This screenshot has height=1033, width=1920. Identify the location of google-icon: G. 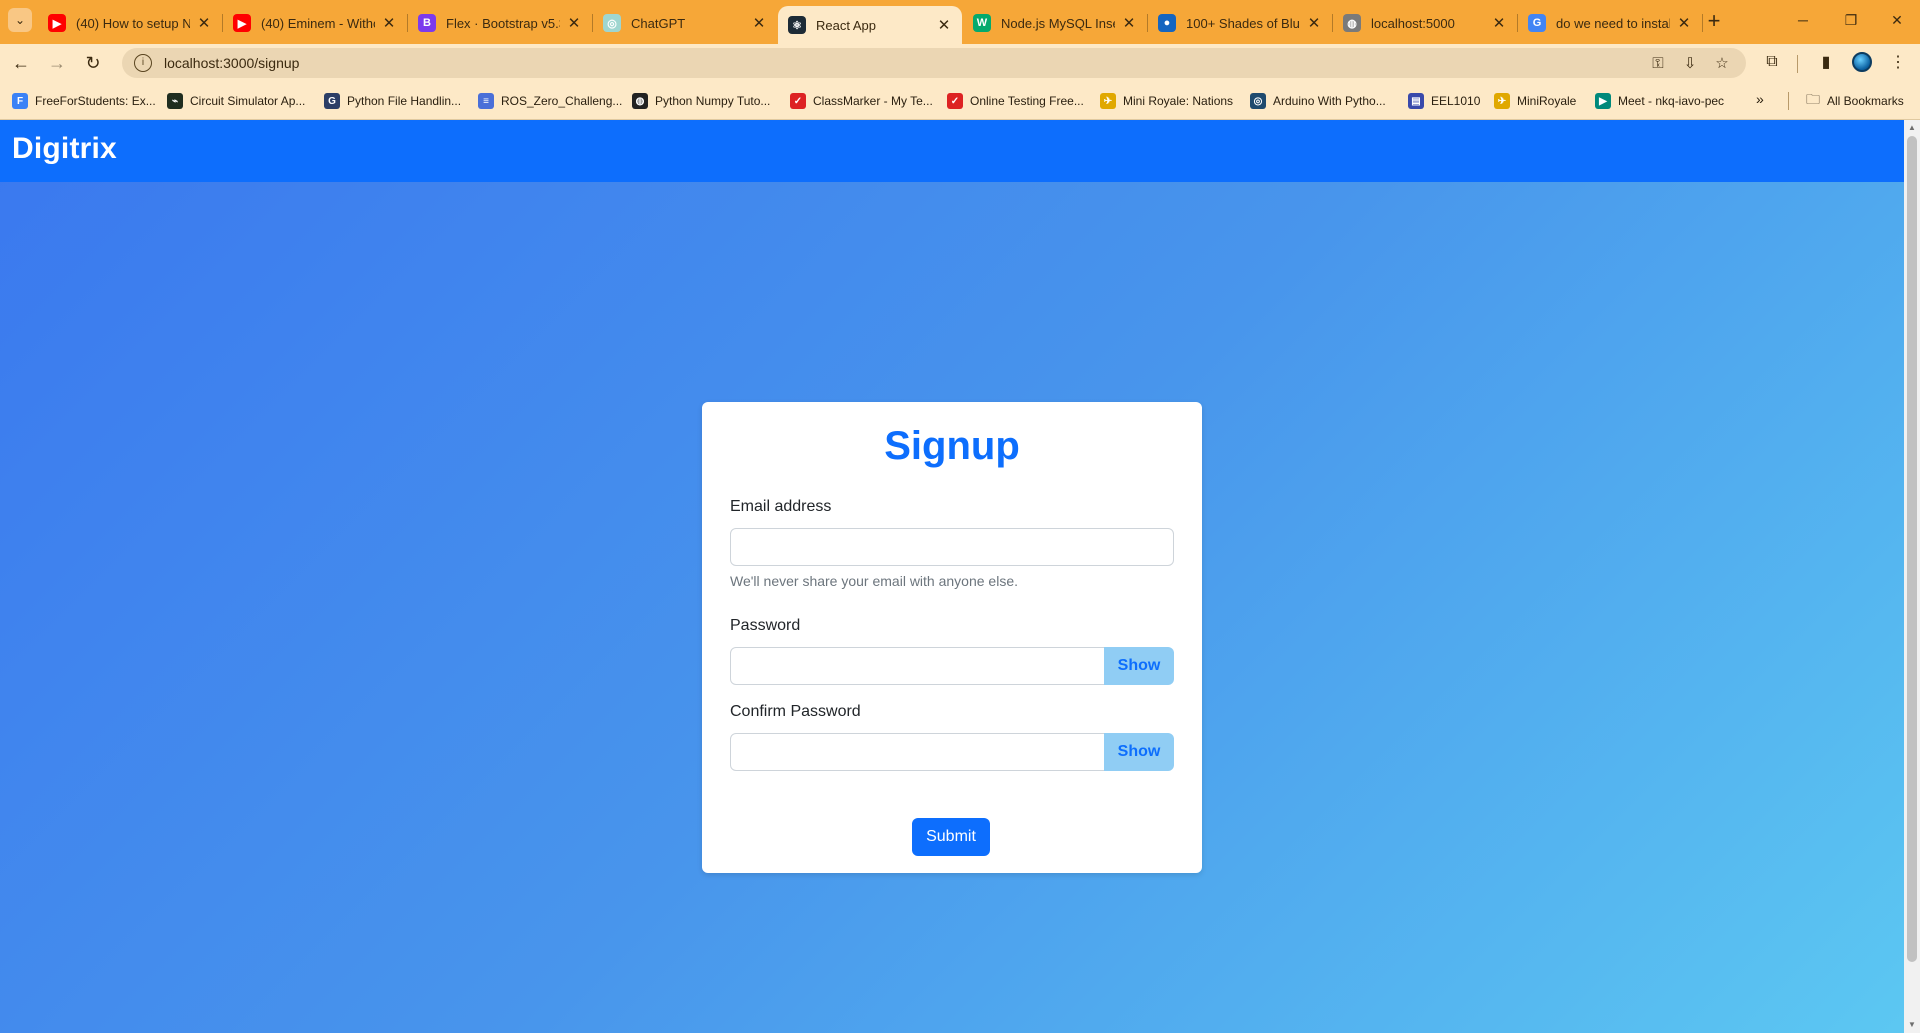
(1537, 23).